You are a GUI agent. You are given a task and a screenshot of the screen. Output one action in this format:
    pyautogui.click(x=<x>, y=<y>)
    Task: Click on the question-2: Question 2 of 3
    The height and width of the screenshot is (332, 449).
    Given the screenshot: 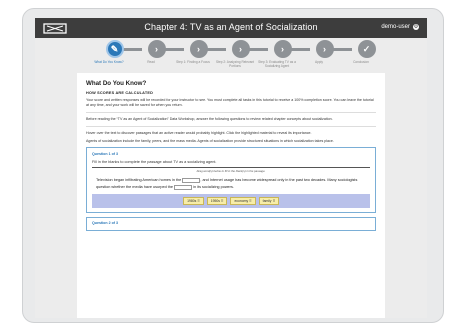 What is the action you would take?
    pyautogui.click(x=231, y=224)
    